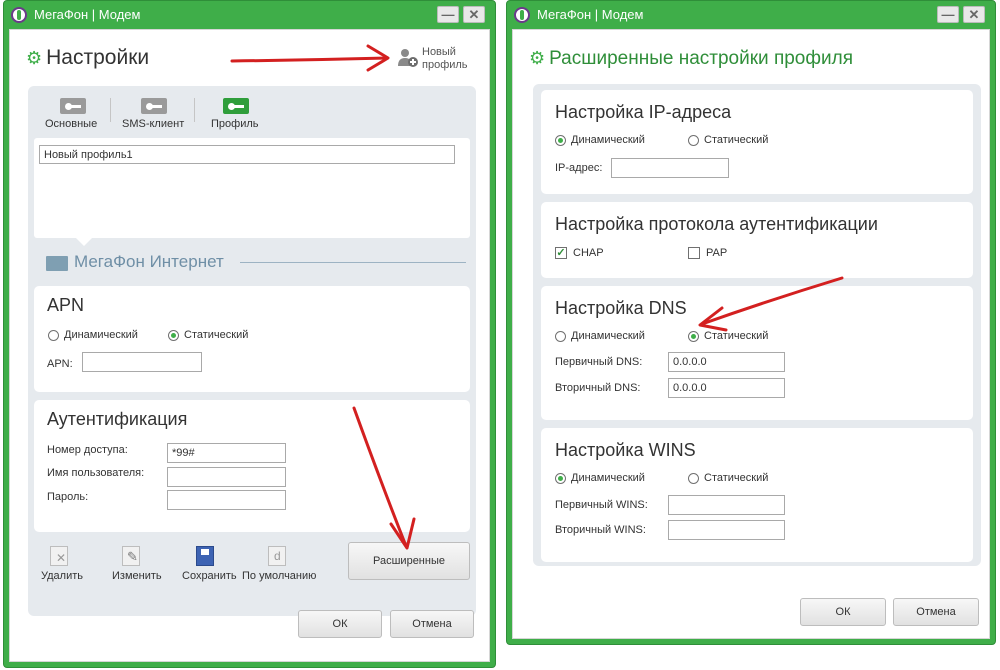 Image resolution: width=1000 pixels, height=670 pixels. I want to click on pap-label: PAP, so click(717, 253).